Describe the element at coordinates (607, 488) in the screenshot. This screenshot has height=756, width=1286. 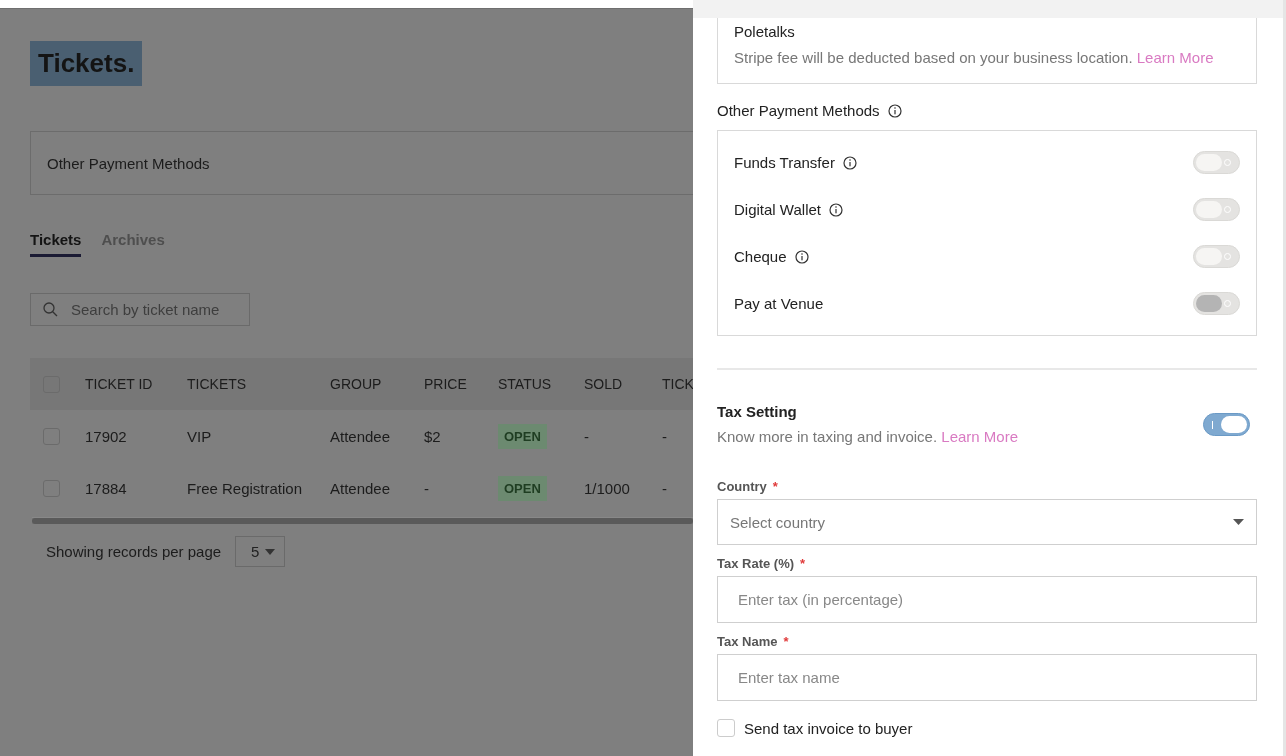
I see `table-cell-text: 1/1000` at that location.